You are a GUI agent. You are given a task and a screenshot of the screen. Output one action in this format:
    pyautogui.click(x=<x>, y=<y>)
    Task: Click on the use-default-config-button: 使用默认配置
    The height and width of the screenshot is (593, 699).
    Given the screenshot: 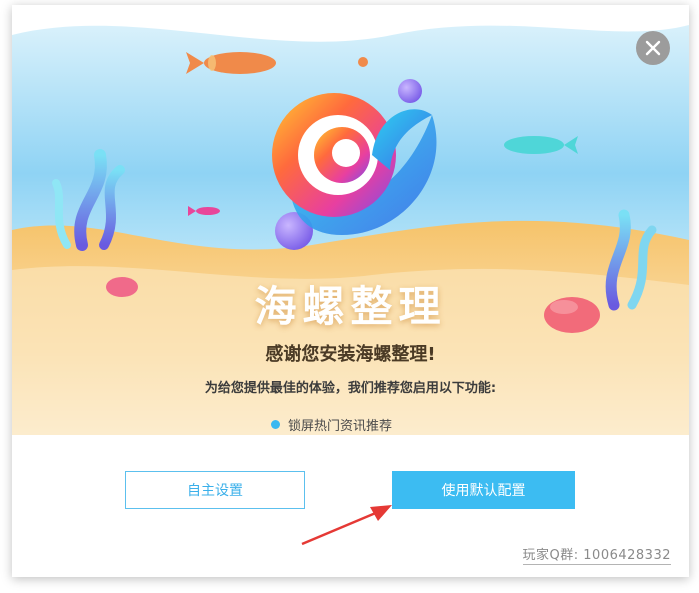 What is the action you would take?
    pyautogui.click(x=483, y=490)
    